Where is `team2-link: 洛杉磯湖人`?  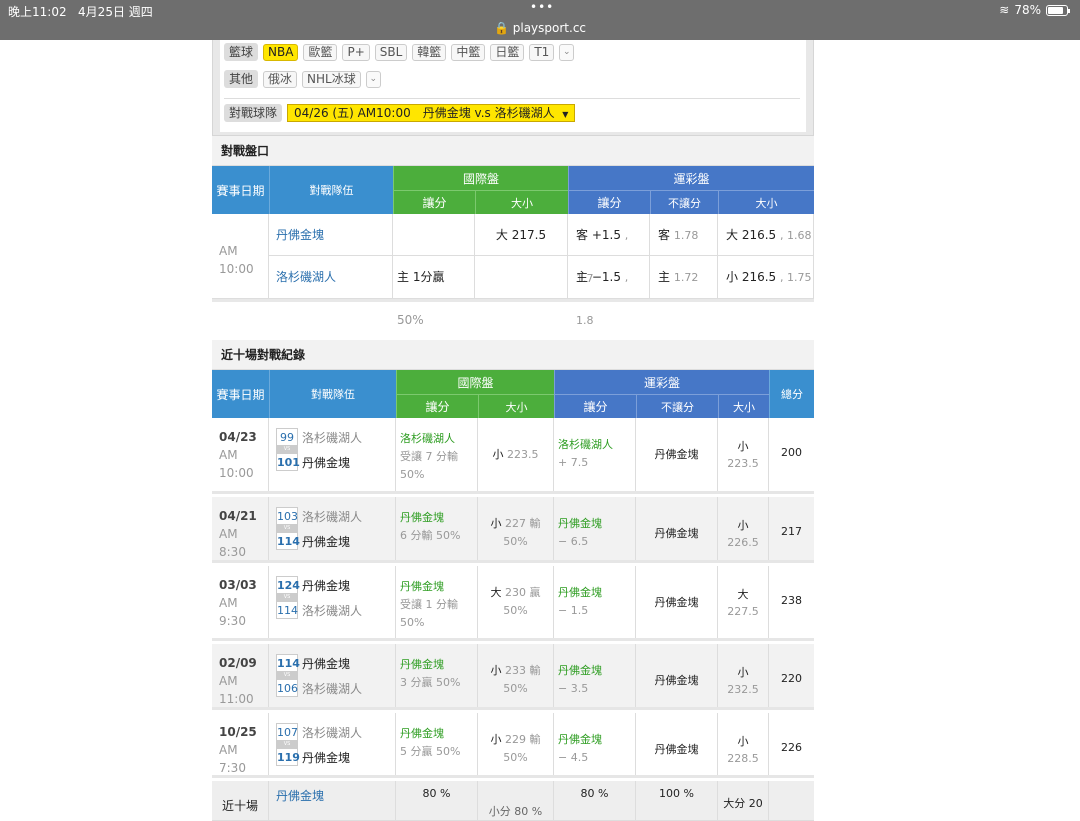 team2-link: 洛杉磯湖人 is located at coordinates (306, 277).